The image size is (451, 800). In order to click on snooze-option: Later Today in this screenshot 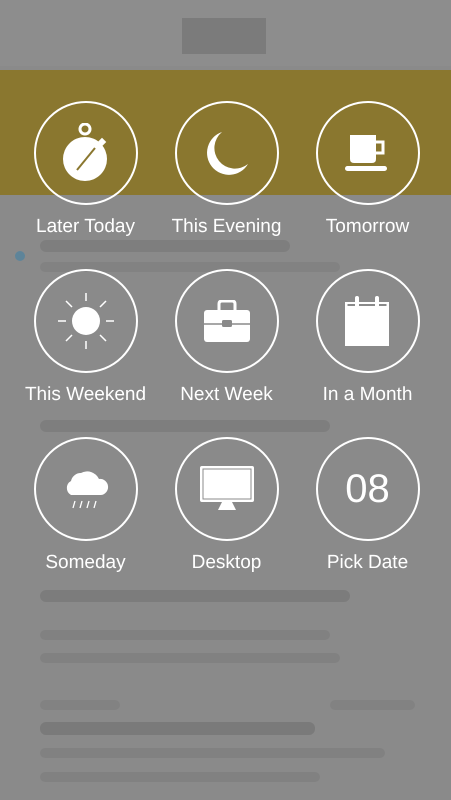, I will do `click(85, 170)`.